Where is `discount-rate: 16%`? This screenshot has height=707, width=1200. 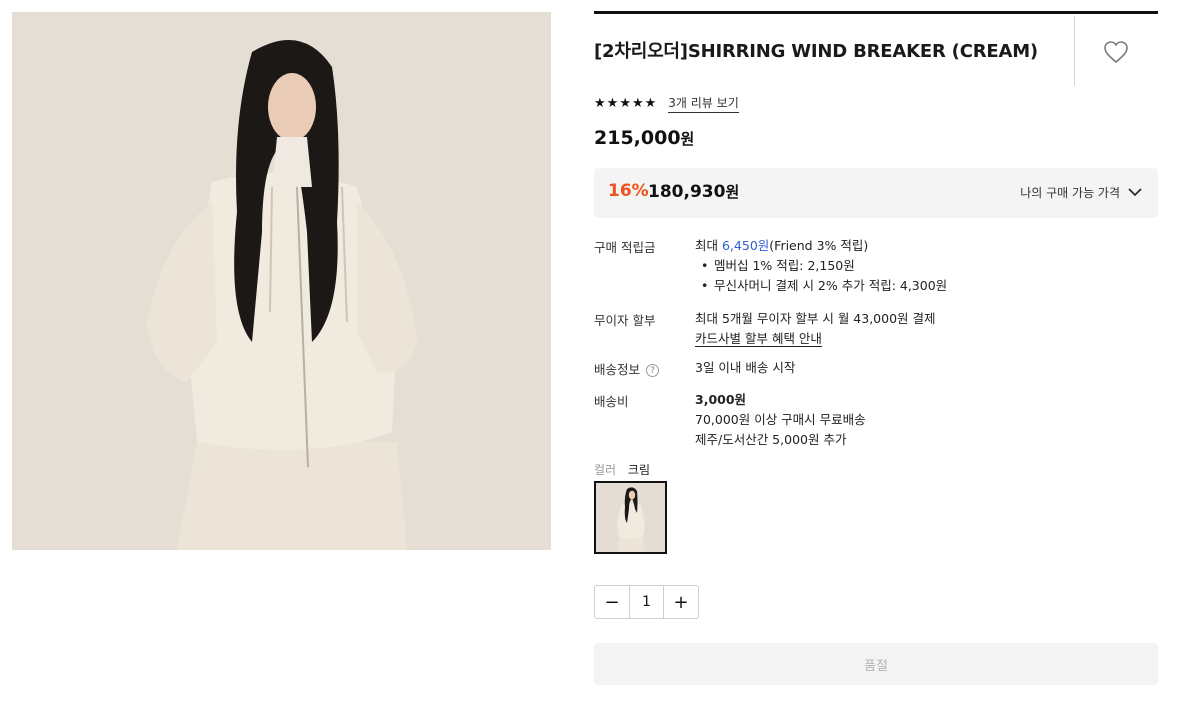
discount-rate: 16% is located at coordinates (628, 191).